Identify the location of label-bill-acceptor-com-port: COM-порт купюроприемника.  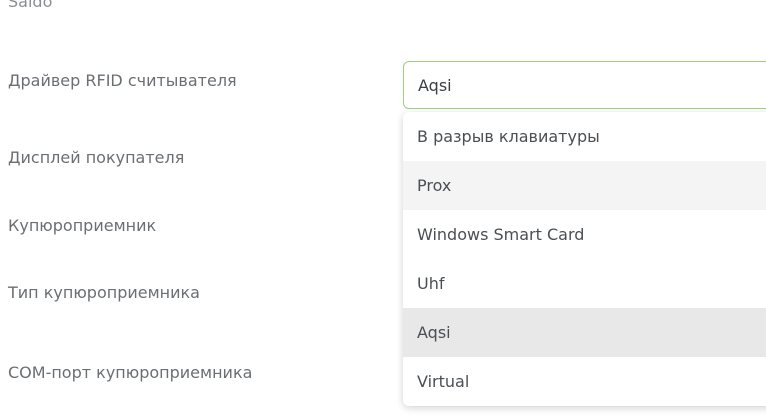
(130, 372).